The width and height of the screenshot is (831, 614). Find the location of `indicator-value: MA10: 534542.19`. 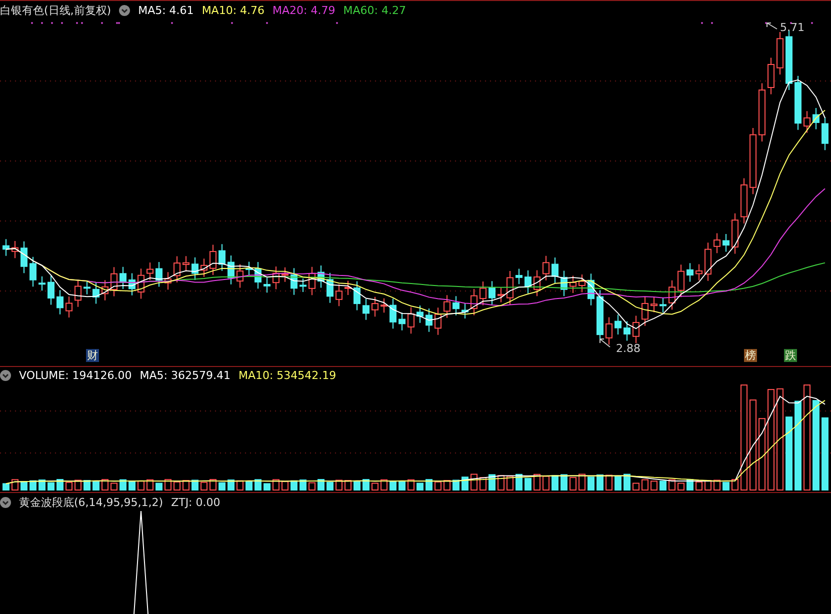

indicator-value: MA10: 534542.19 is located at coordinates (287, 375).